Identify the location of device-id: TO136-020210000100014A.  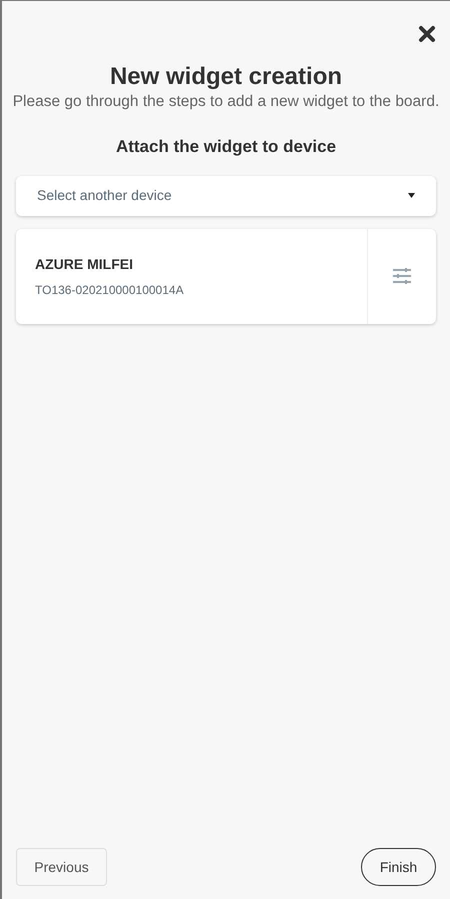
(110, 290).